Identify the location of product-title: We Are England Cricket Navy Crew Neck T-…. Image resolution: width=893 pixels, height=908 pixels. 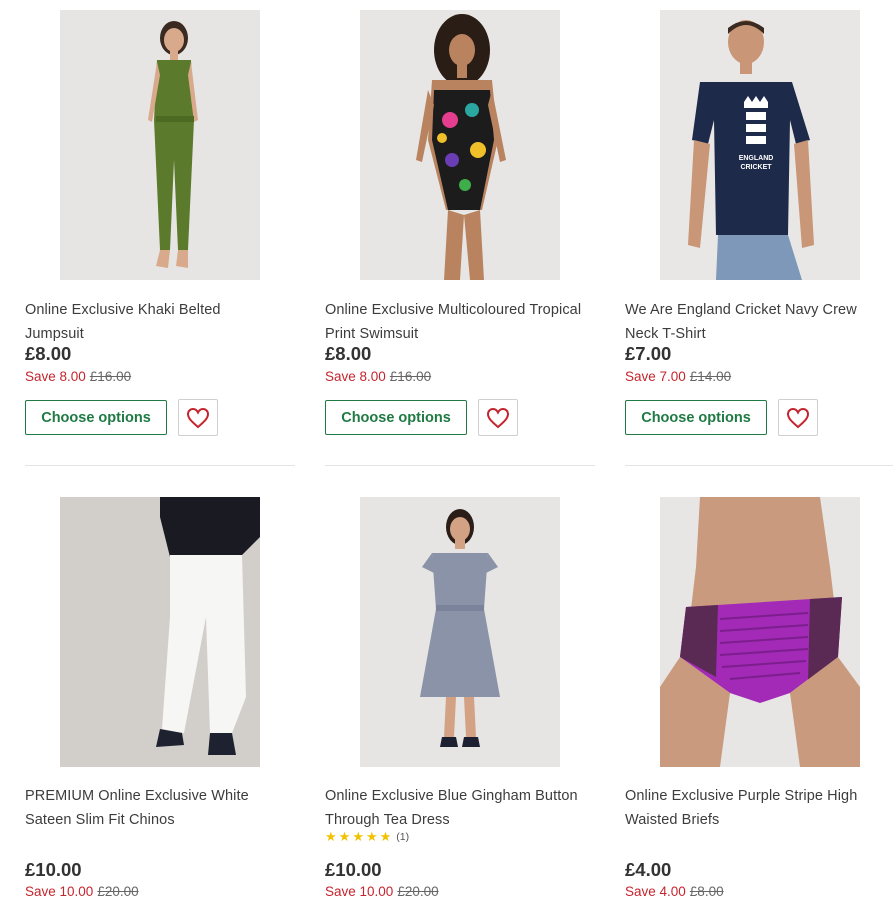
(759, 322).